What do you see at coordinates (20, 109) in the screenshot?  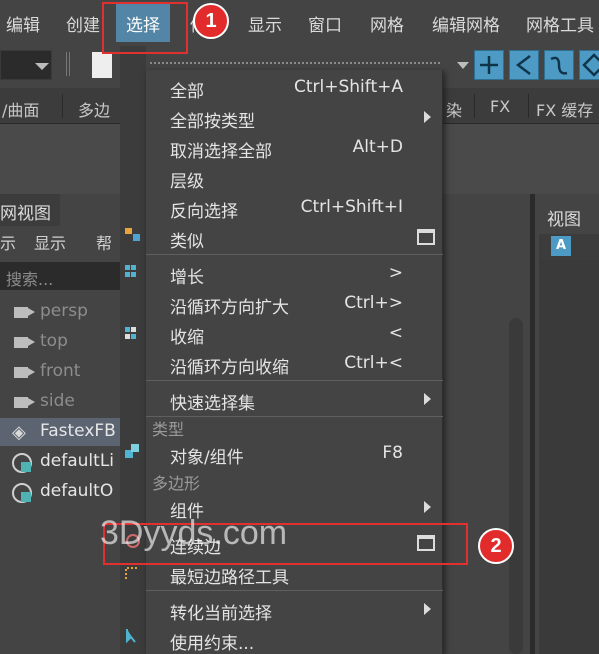 I see `shelf-tab-surfaces: /曲面` at bounding box center [20, 109].